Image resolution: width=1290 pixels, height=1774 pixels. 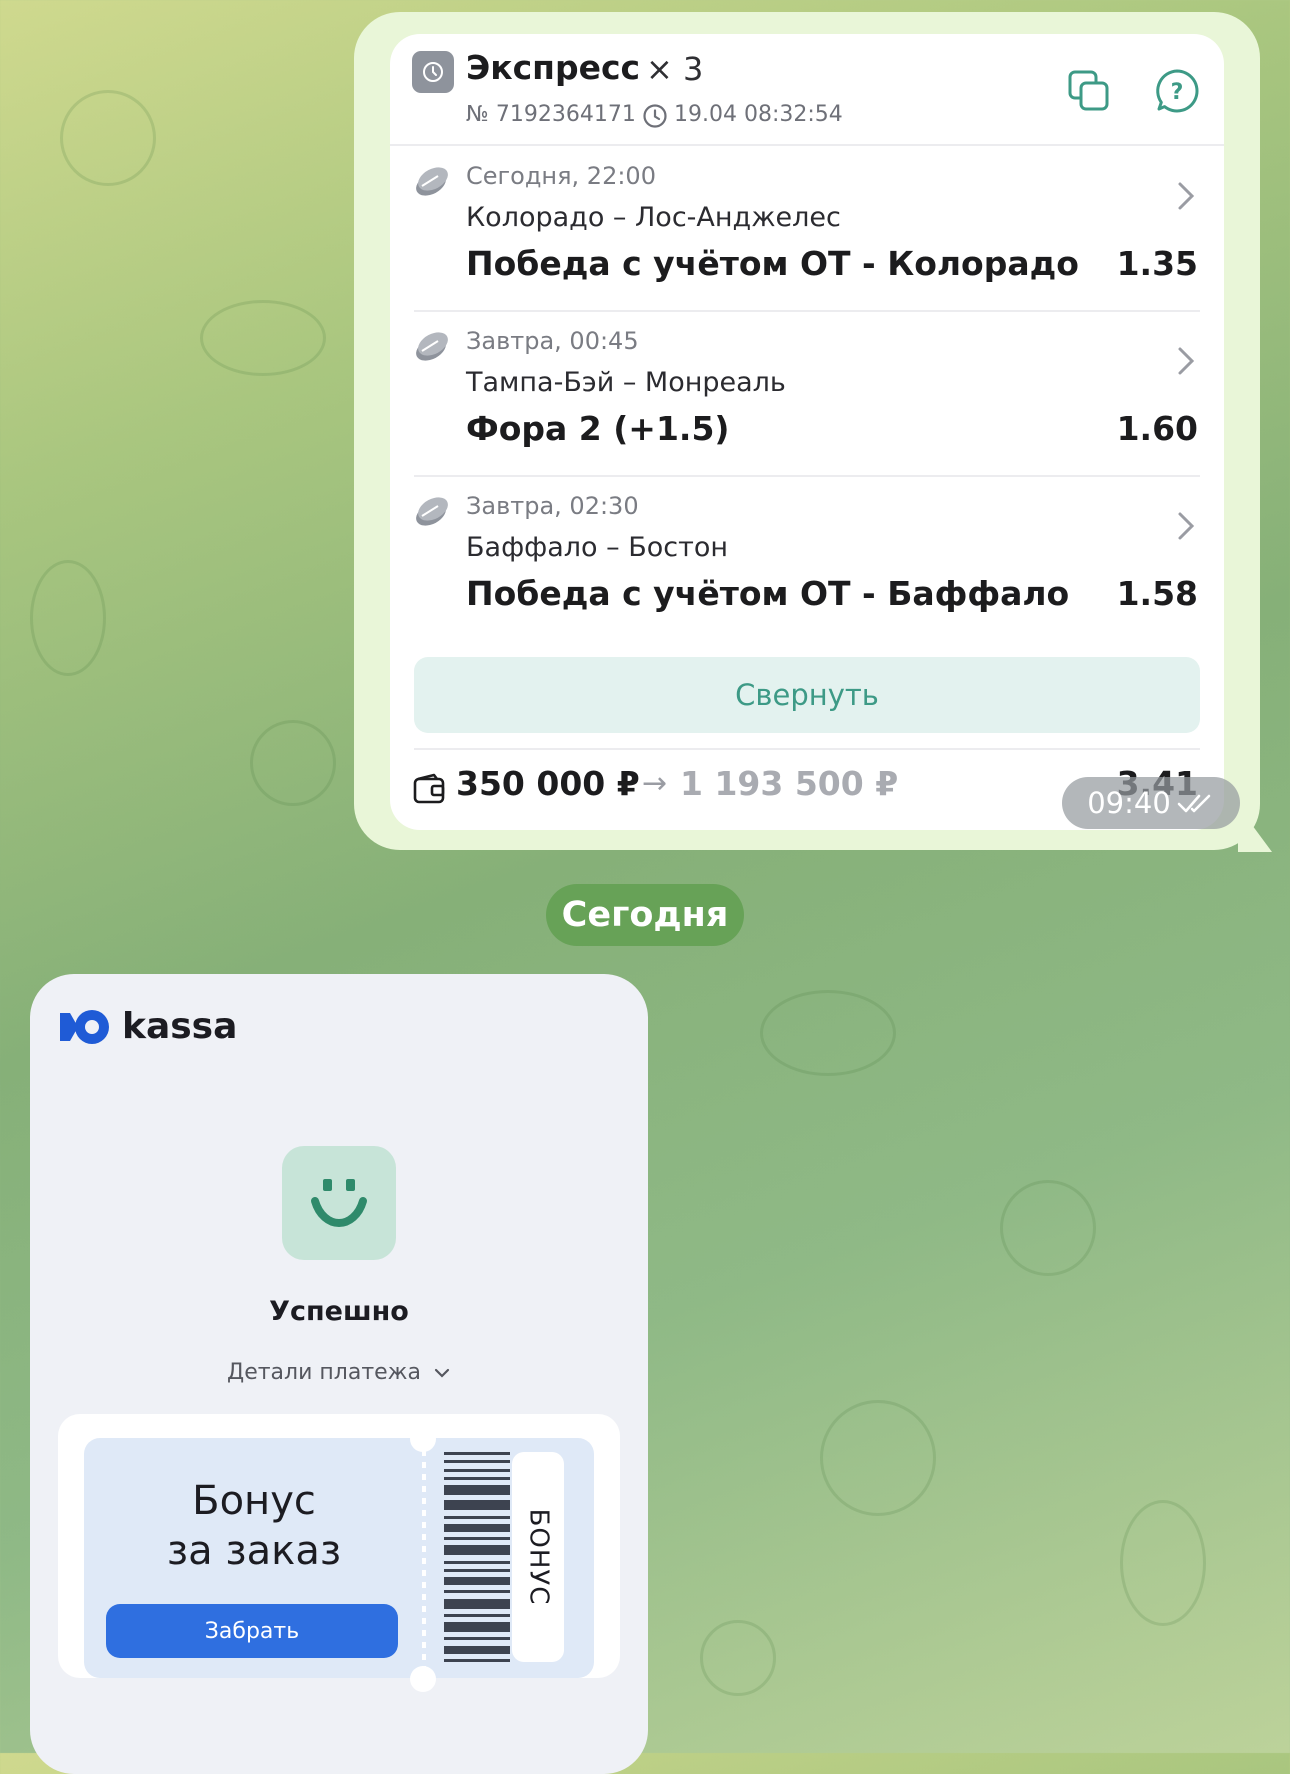 What do you see at coordinates (1129, 803) in the screenshot?
I see `message-time: 09:40` at bounding box center [1129, 803].